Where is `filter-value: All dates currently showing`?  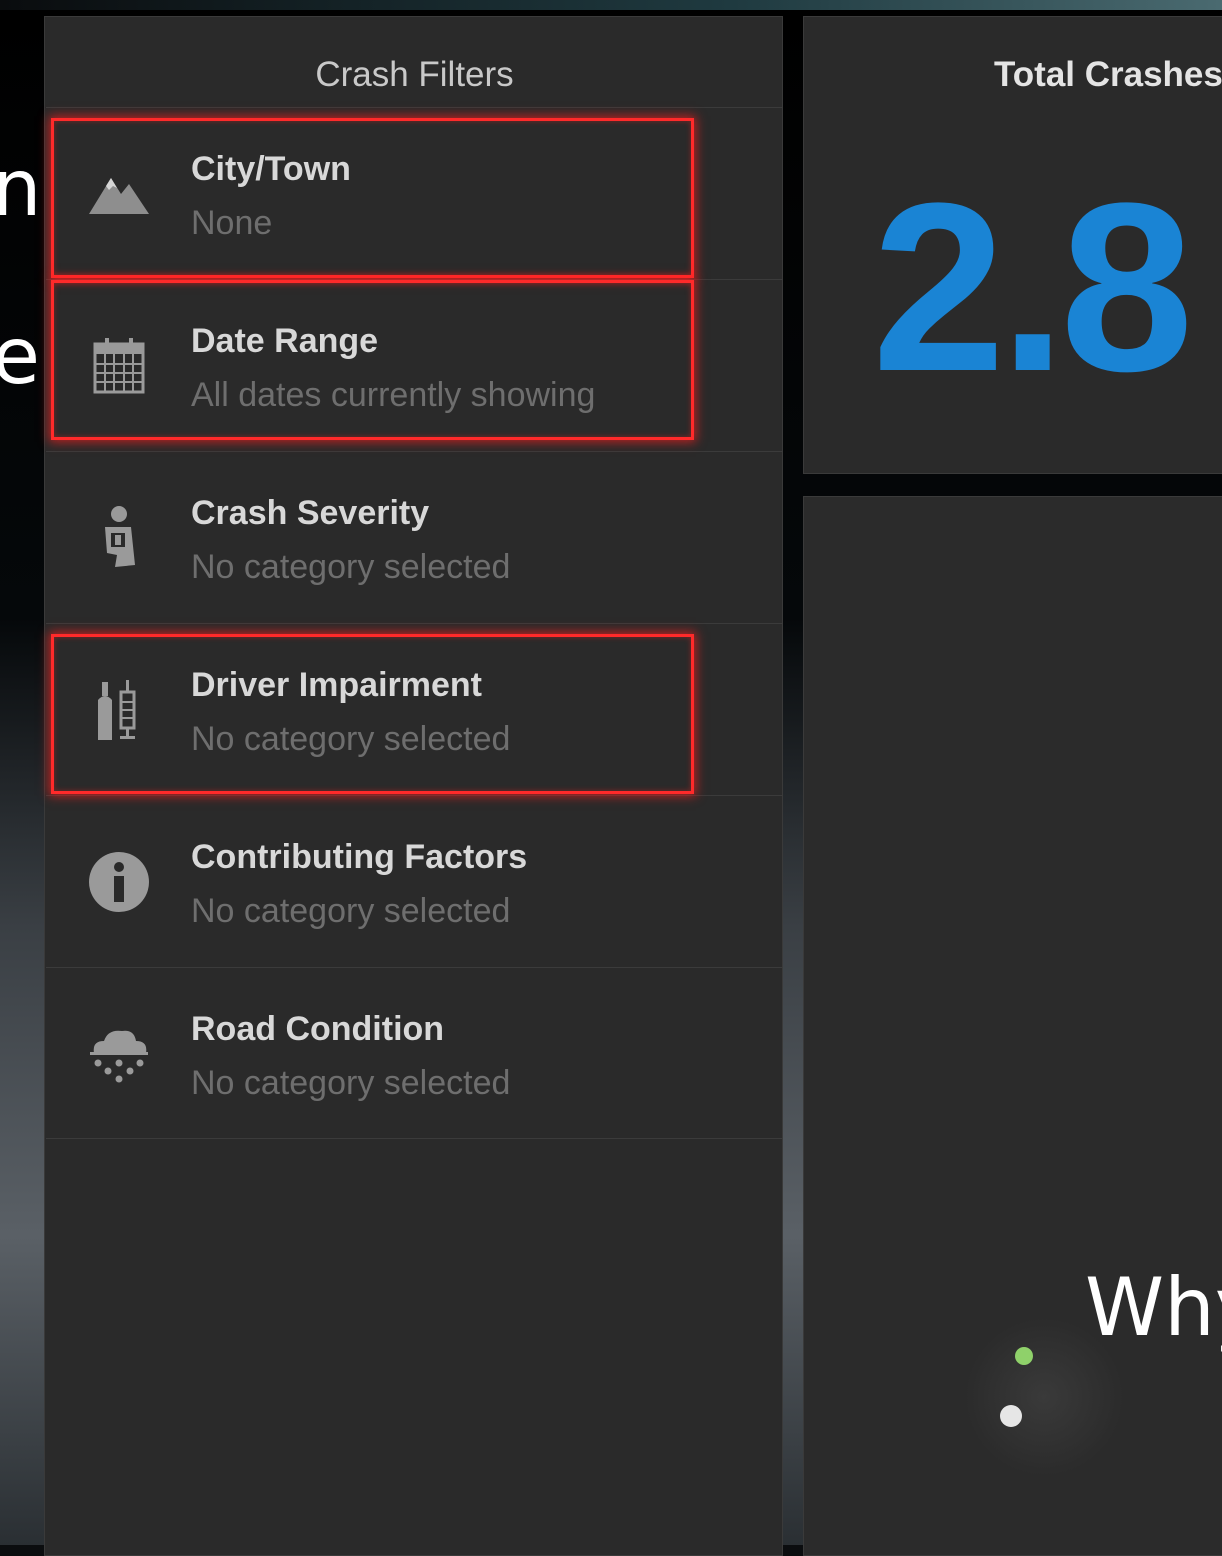 filter-value: All dates currently showing is located at coordinates (393, 395).